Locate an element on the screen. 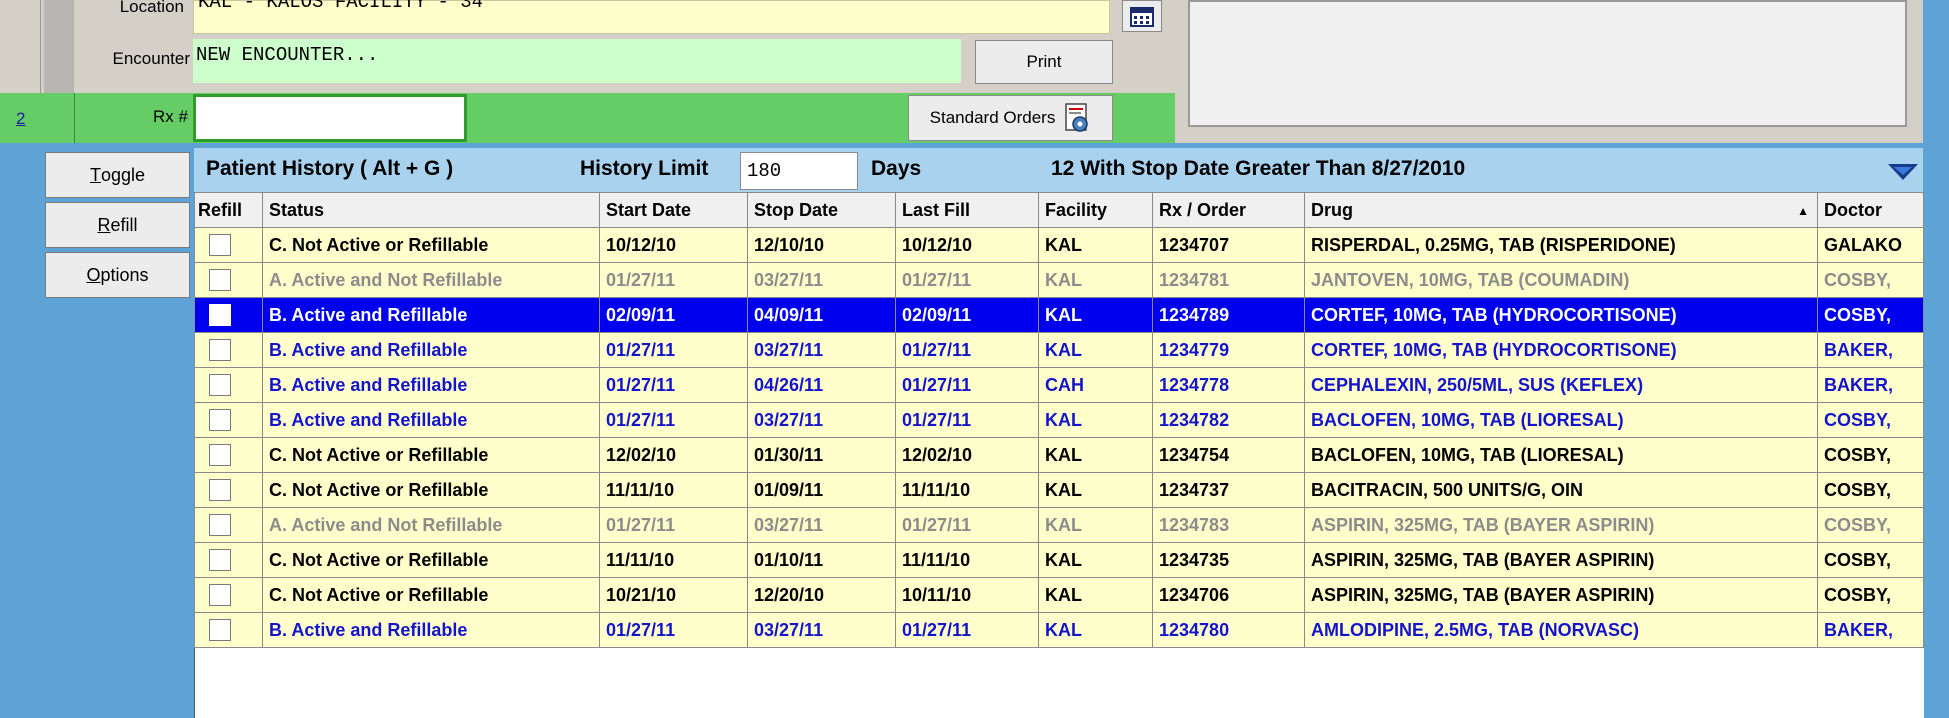 This screenshot has height=718, width=1949. cell-stop: 04/26/11 is located at coordinates (821, 385).